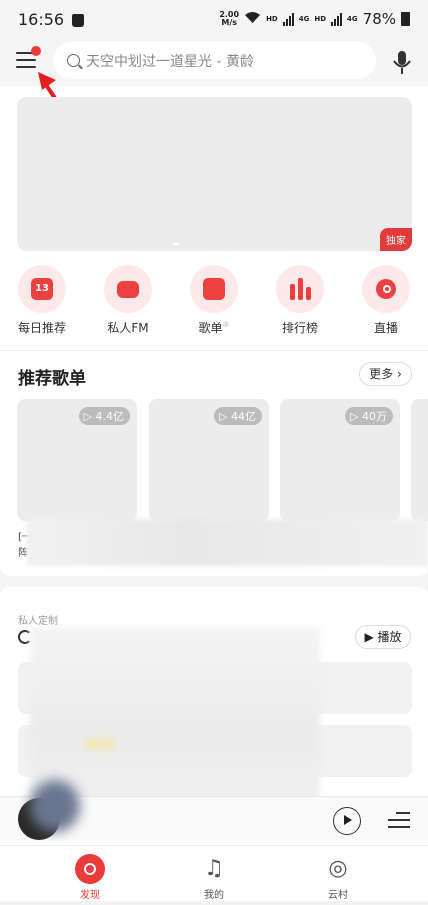 The image size is (428, 905). What do you see at coordinates (419, 460) in the screenshot?
I see `playlist-card-partial` at bounding box center [419, 460].